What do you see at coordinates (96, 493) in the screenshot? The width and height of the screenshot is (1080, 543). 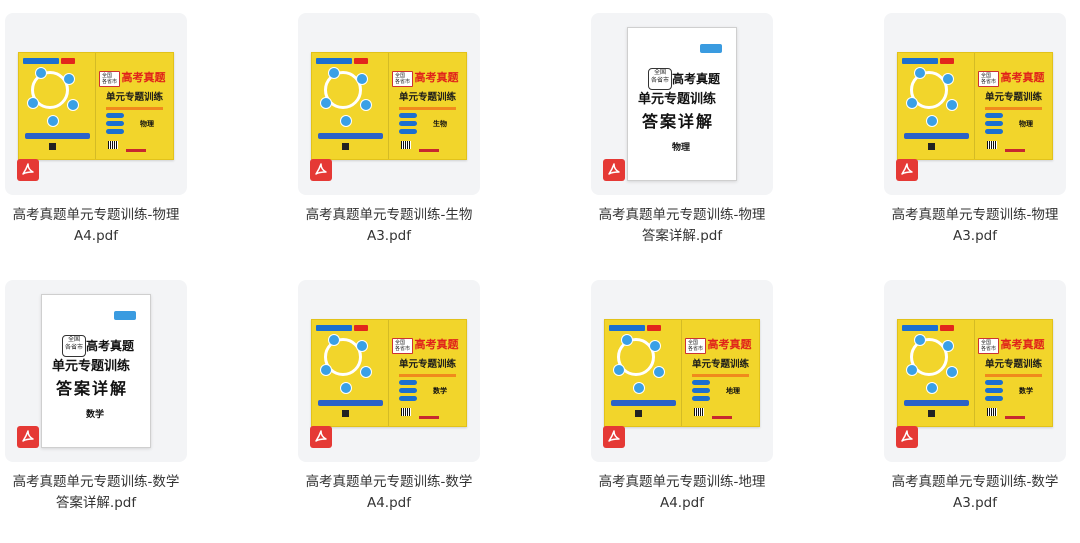 I see `file-name: 高考真题单元专题训练-数学答案详解.pdf` at bounding box center [96, 493].